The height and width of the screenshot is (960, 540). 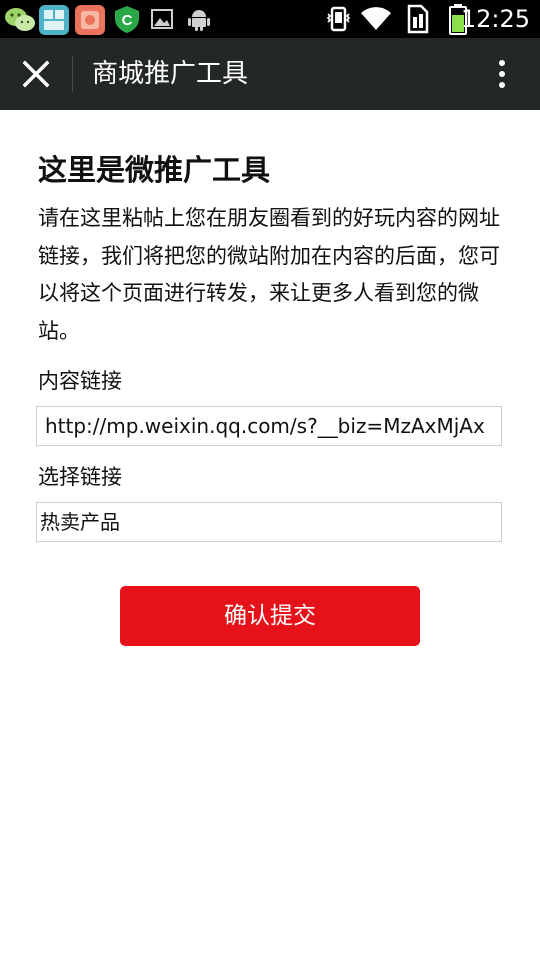 I want to click on app-bar-divider, so click(x=72, y=74).